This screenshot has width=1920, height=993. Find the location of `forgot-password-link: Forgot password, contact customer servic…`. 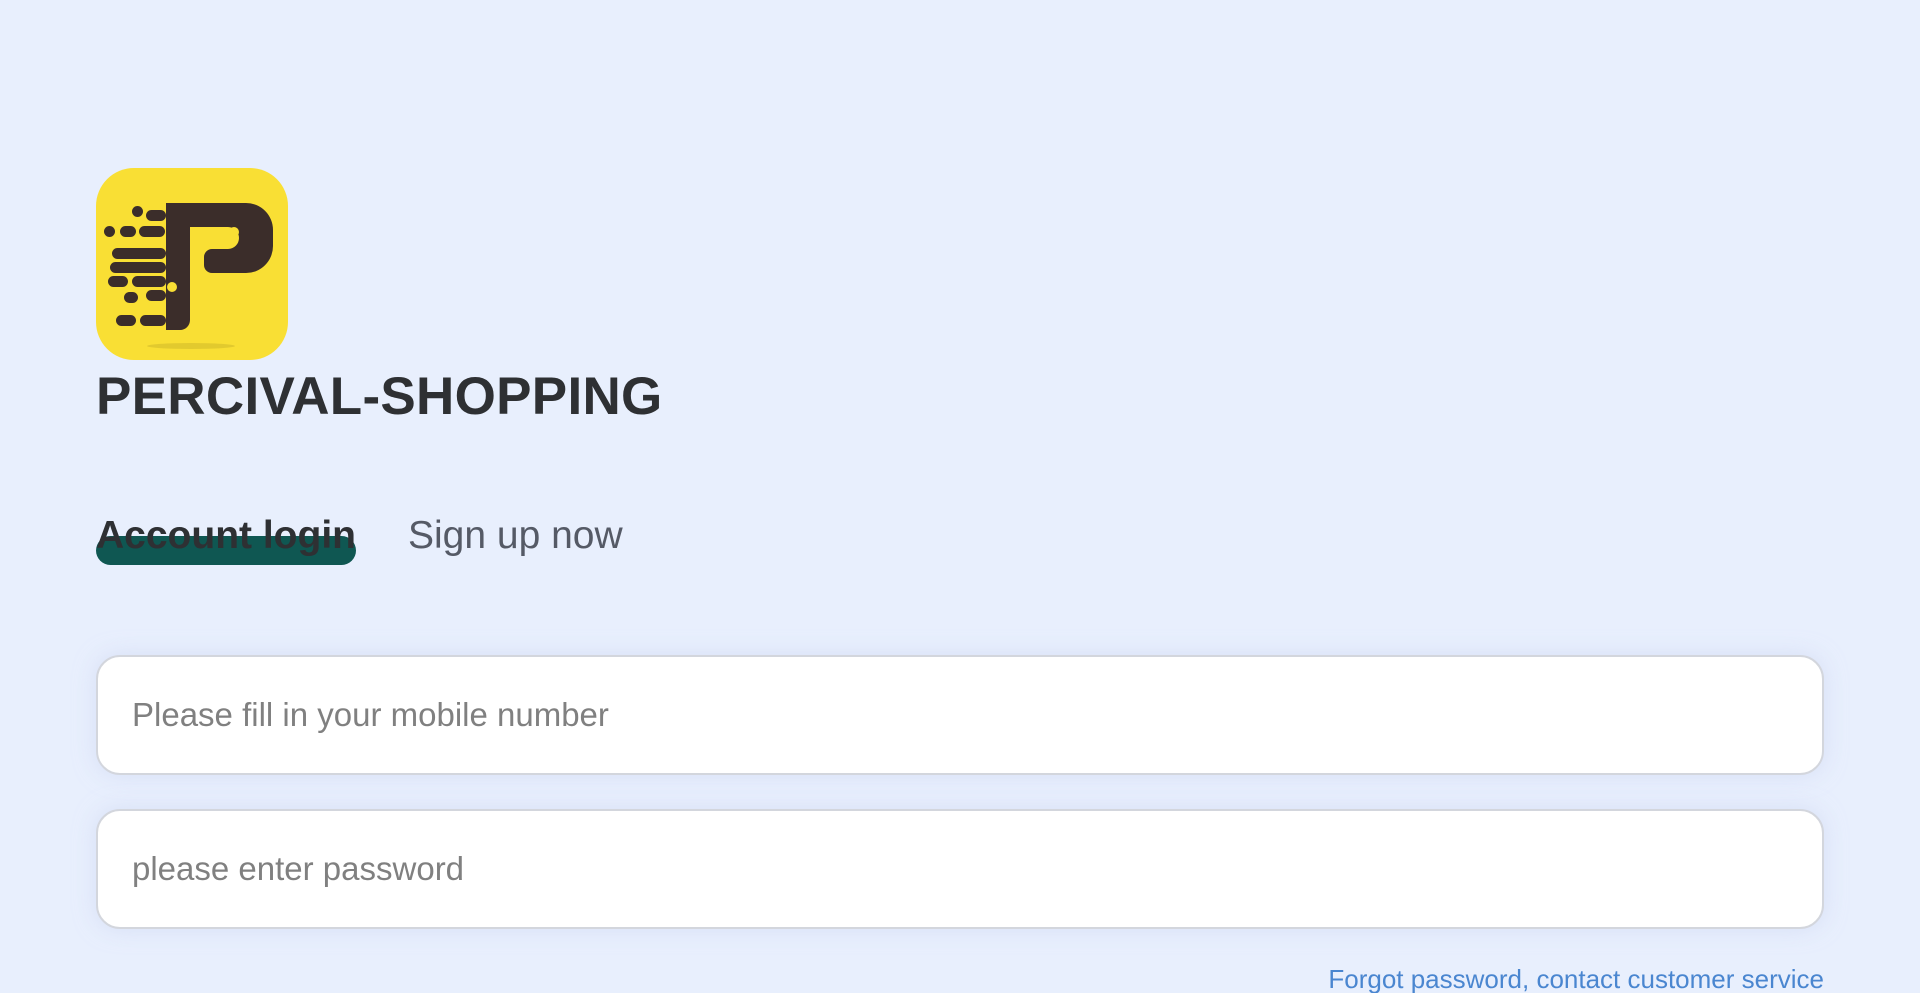

forgot-password-link: Forgot password, contact customer servic… is located at coordinates (1576, 978).